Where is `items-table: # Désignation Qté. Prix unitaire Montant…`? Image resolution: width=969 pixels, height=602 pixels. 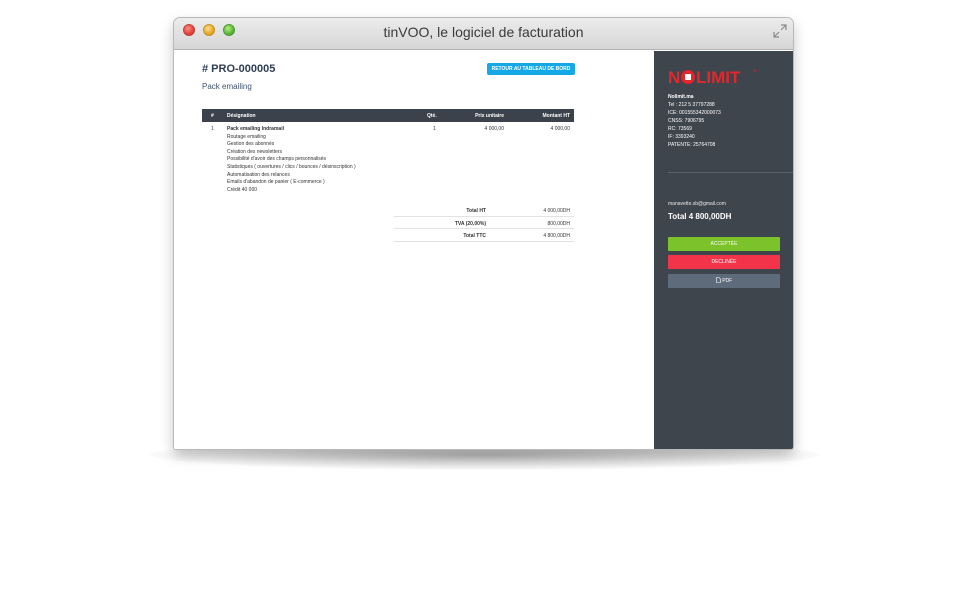
items-table: # Désignation Qté. Prix unitaire Montant… is located at coordinates (388, 160).